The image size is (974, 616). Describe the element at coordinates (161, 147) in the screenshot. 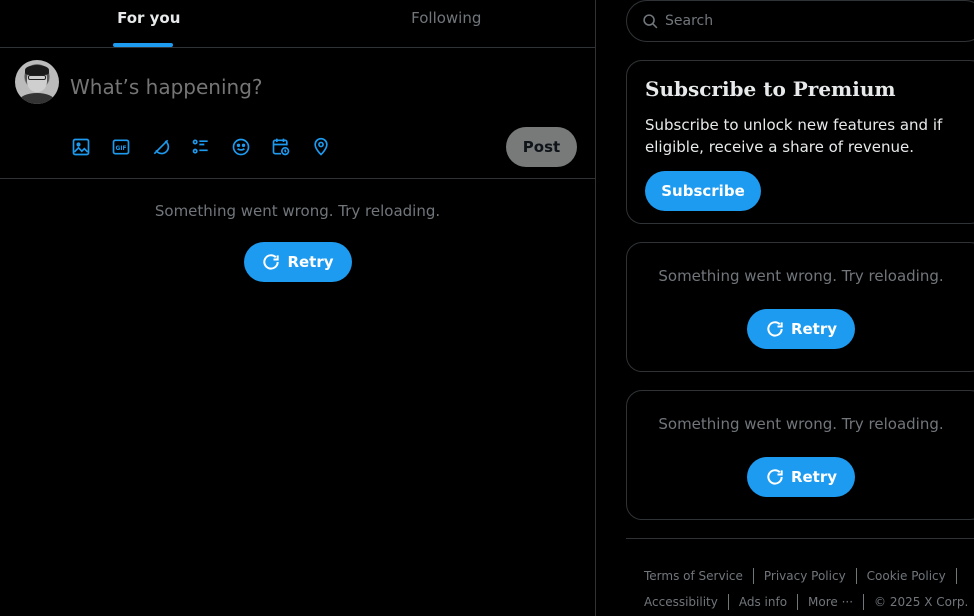

I see `grok-icon` at that location.